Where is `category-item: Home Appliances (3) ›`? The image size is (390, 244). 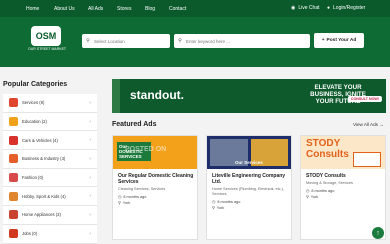
category-item: Home Appliances (3) › is located at coordinates (50, 215).